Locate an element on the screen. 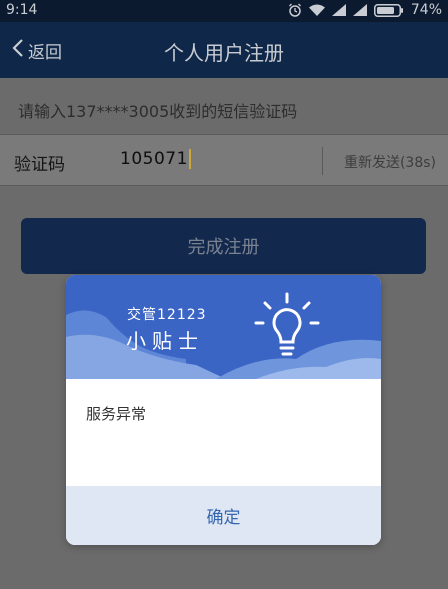 This screenshot has height=589, width=448. code-value: 105071 is located at coordinates (154, 159).